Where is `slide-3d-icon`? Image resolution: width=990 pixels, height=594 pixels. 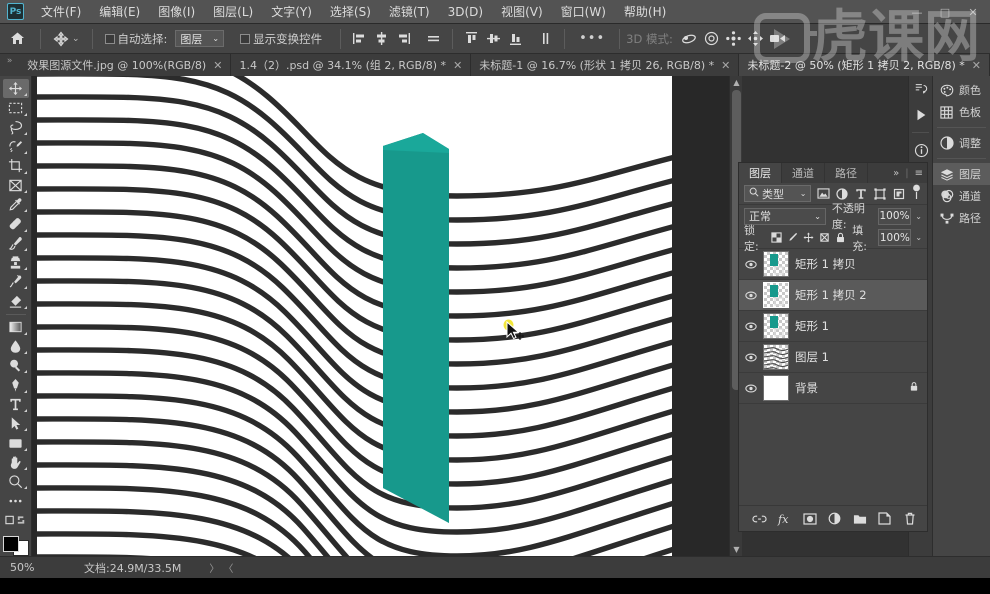
slide-3d-icon is located at coordinates (755, 38).